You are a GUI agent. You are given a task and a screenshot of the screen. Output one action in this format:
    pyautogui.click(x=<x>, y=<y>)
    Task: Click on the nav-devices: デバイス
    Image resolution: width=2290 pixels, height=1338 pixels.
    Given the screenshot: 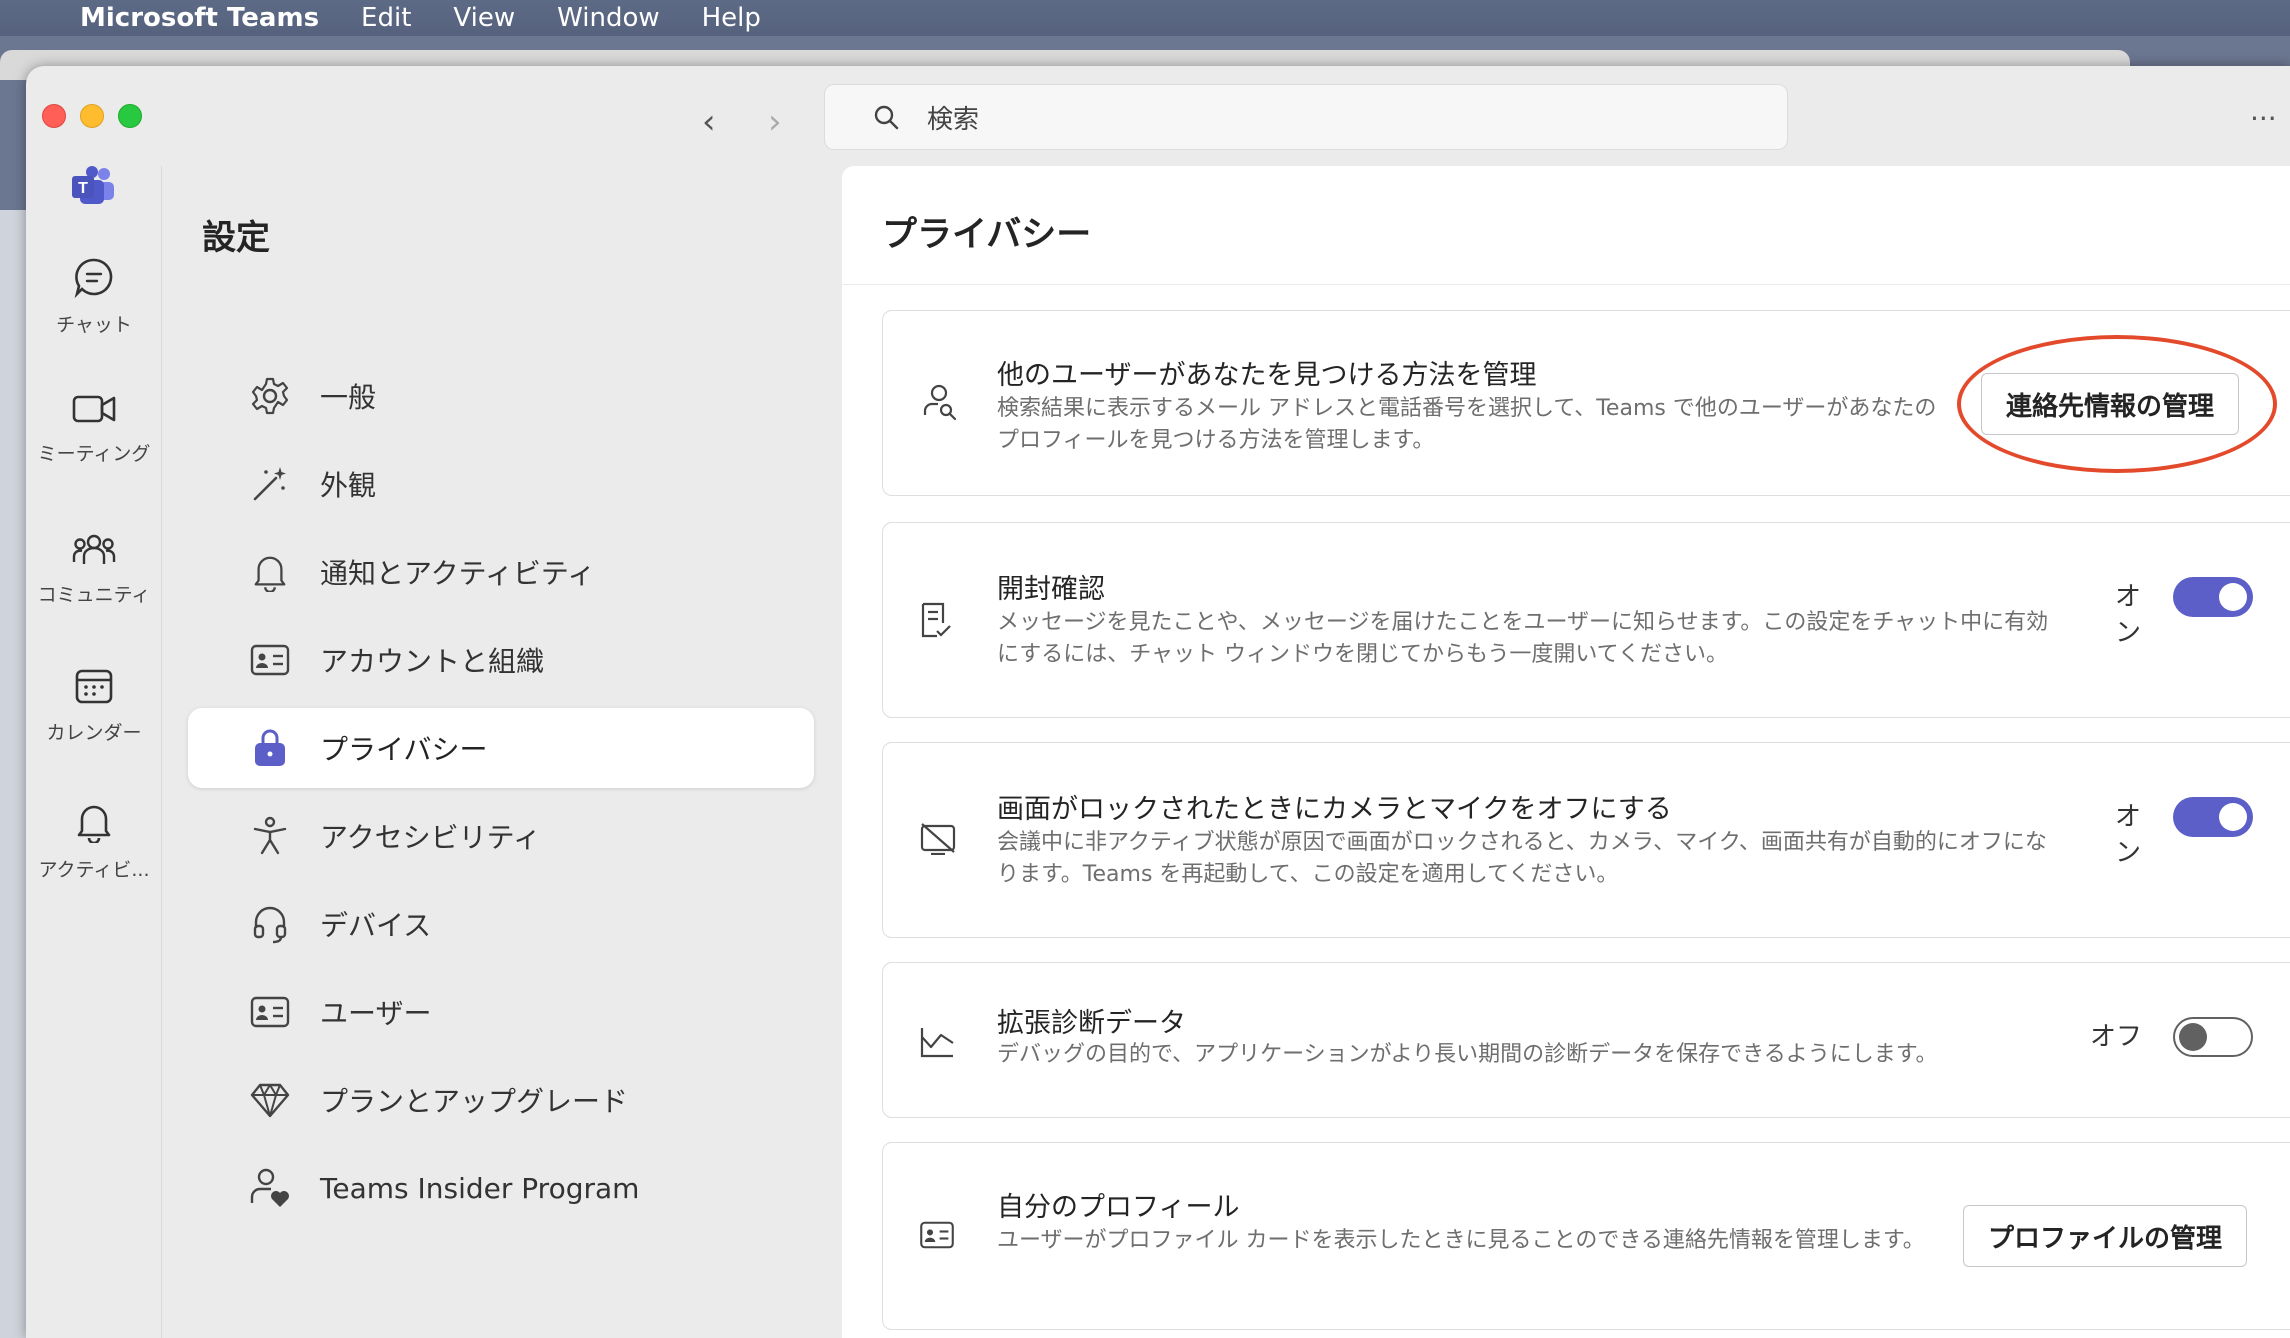 What is the action you would take?
    pyautogui.click(x=501, y=924)
    